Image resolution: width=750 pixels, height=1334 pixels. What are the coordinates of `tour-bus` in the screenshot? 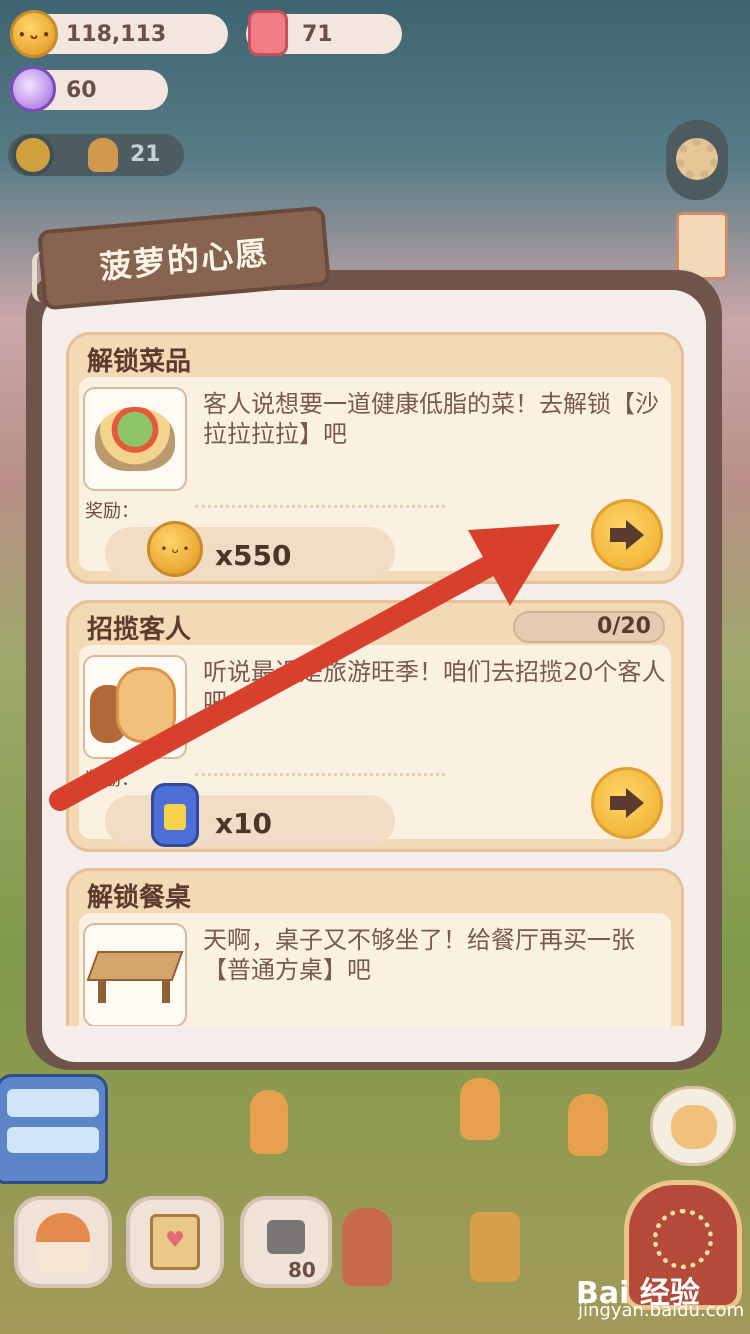 It's located at (54, 1129).